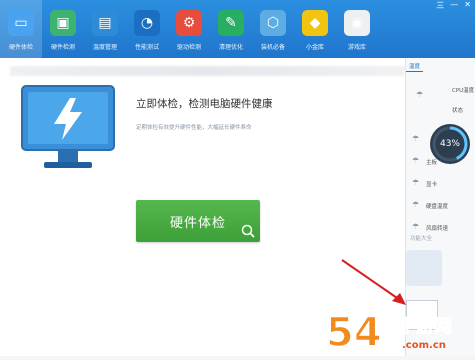 Image resolution: width=475 pixels, height=360 pixels. What do you see at coordinates (437, 228) in the screenshot?
I see `fan-speed-row: 风扇转速` at bounding box center [437, 228].